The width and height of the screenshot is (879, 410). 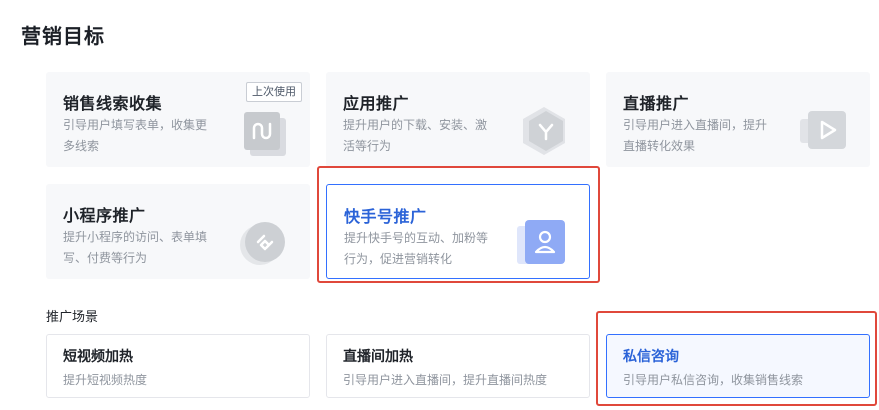 What do you see at coordinates (265, 134) in the screenshot?
I see `form-icon` at bounding box center [265, 134].